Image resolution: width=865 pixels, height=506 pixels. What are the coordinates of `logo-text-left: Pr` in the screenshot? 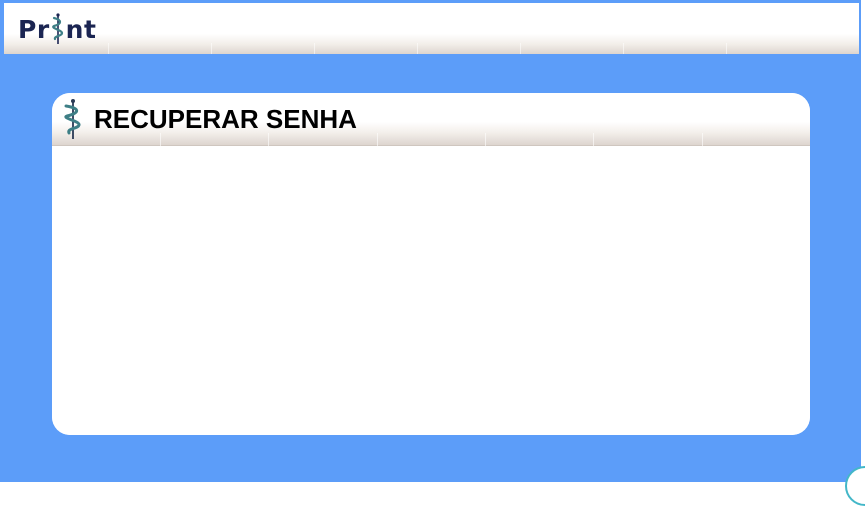 It's located at (34, 29).